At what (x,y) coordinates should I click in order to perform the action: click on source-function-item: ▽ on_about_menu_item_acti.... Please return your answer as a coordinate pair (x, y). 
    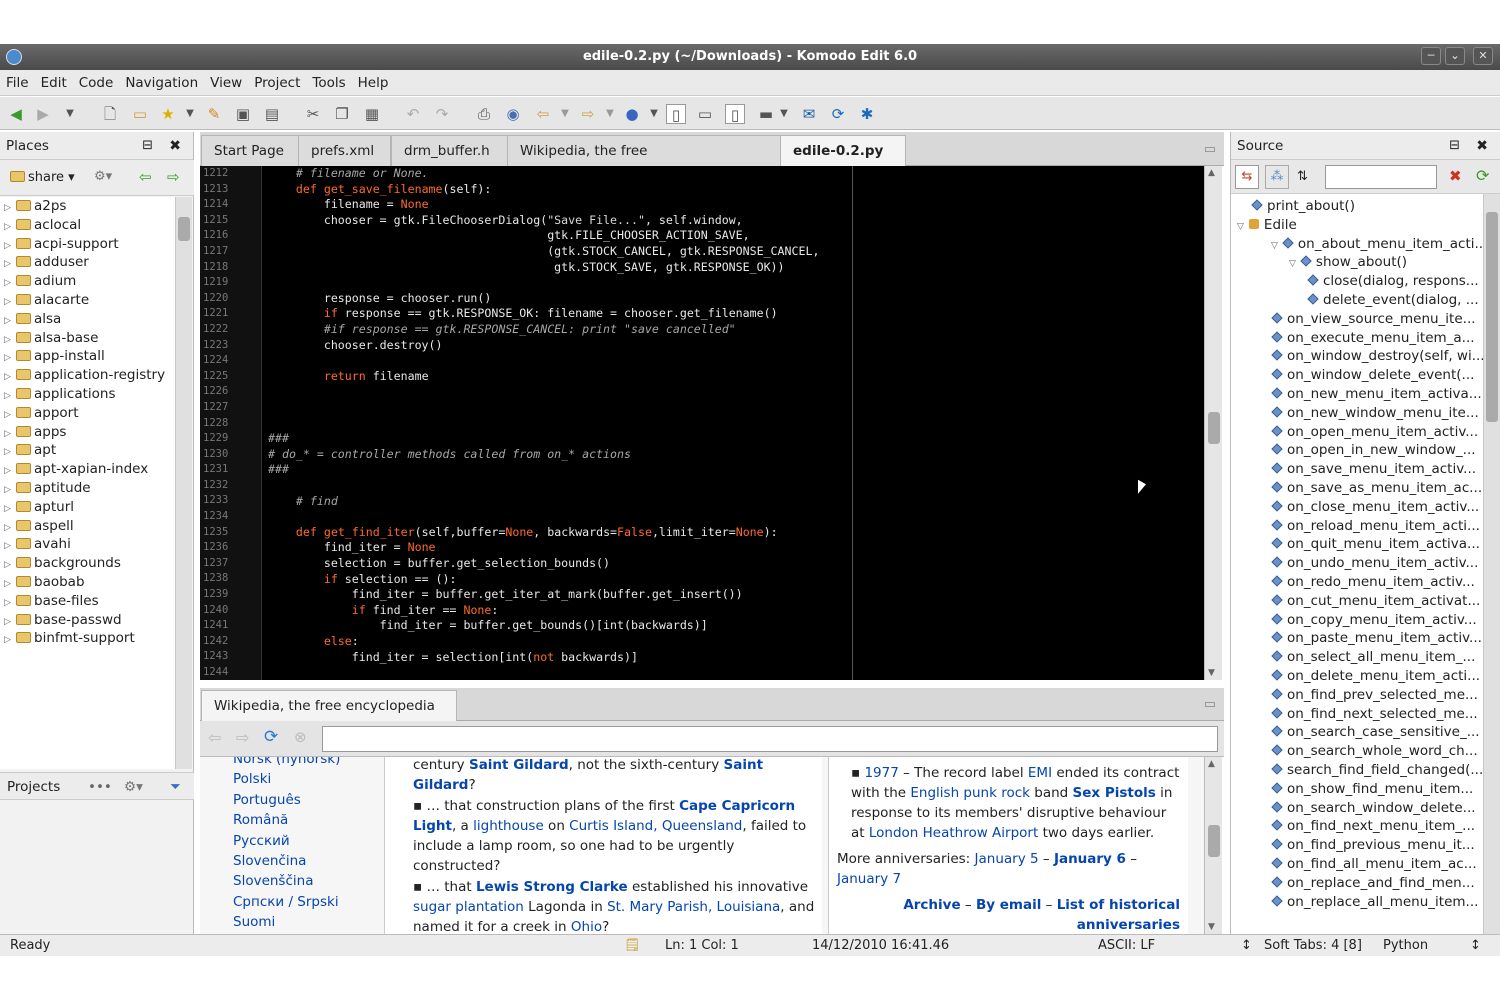
    Looking at the image, I should click on (1377, 244).